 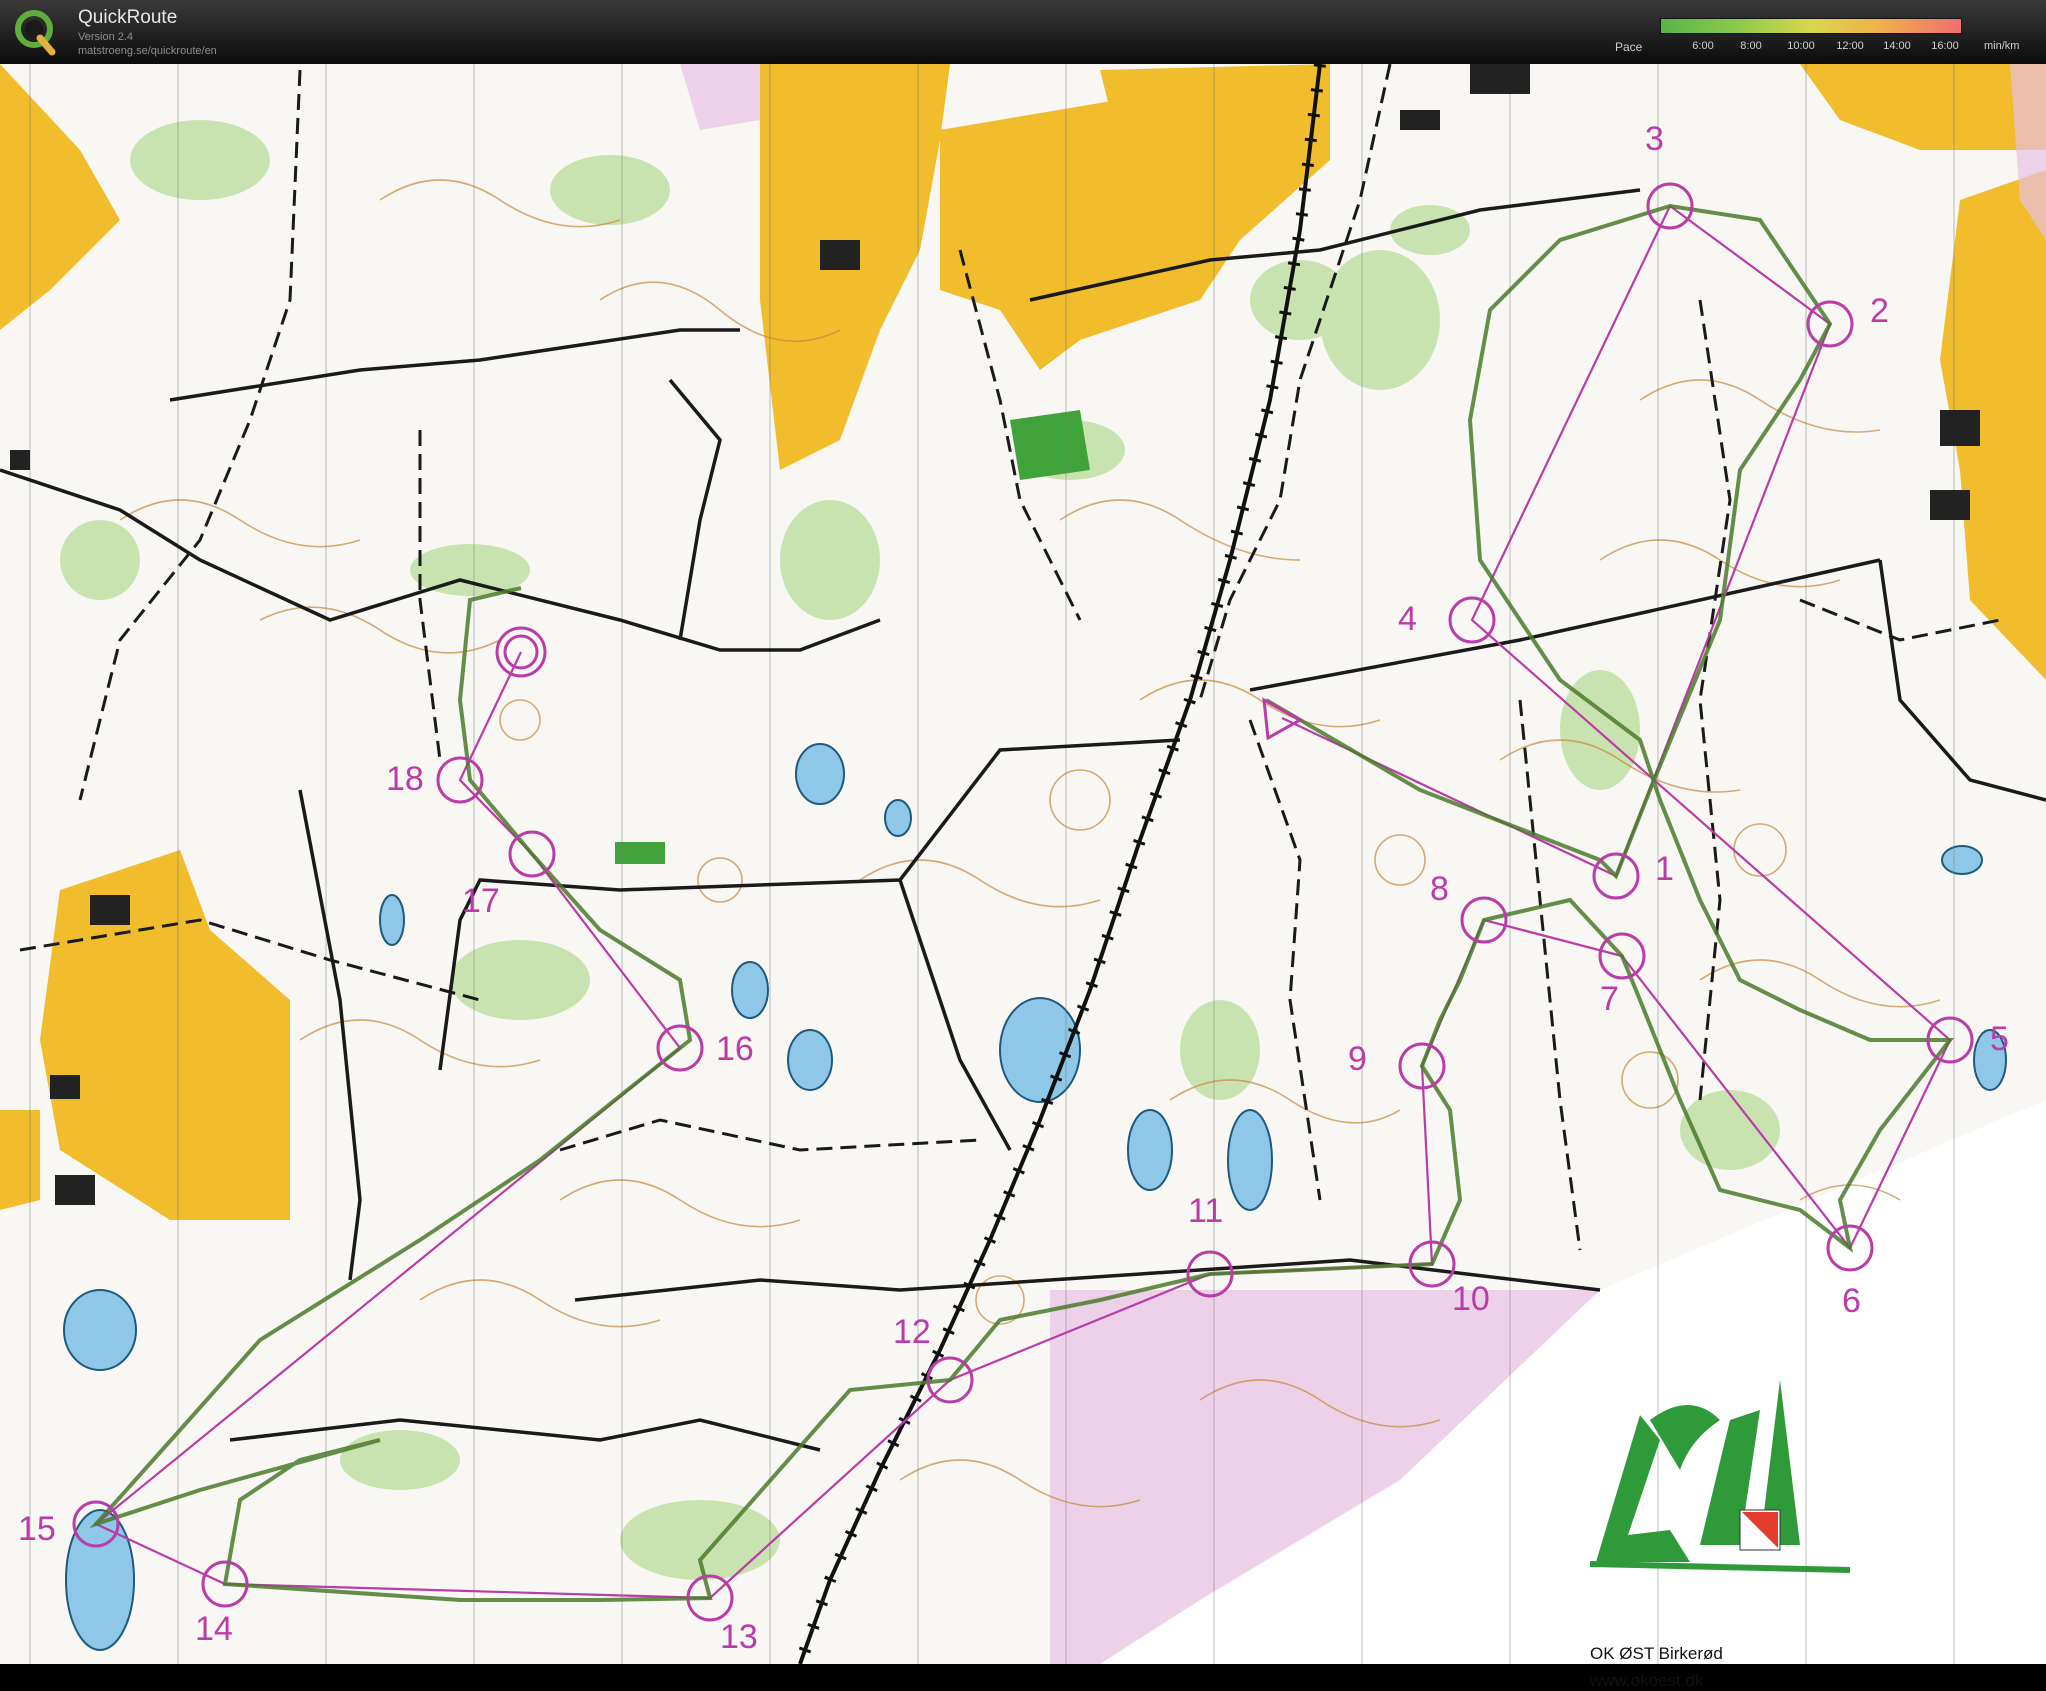 I want to click on club-name: OK ØST Birkerød, so click(x=1656, y=1653).